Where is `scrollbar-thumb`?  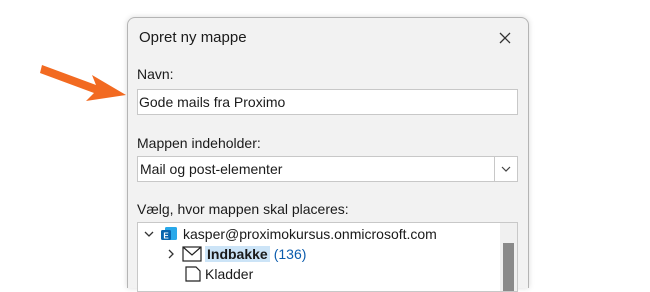
scrollbar-thumb is located at coordinates (508, 267).